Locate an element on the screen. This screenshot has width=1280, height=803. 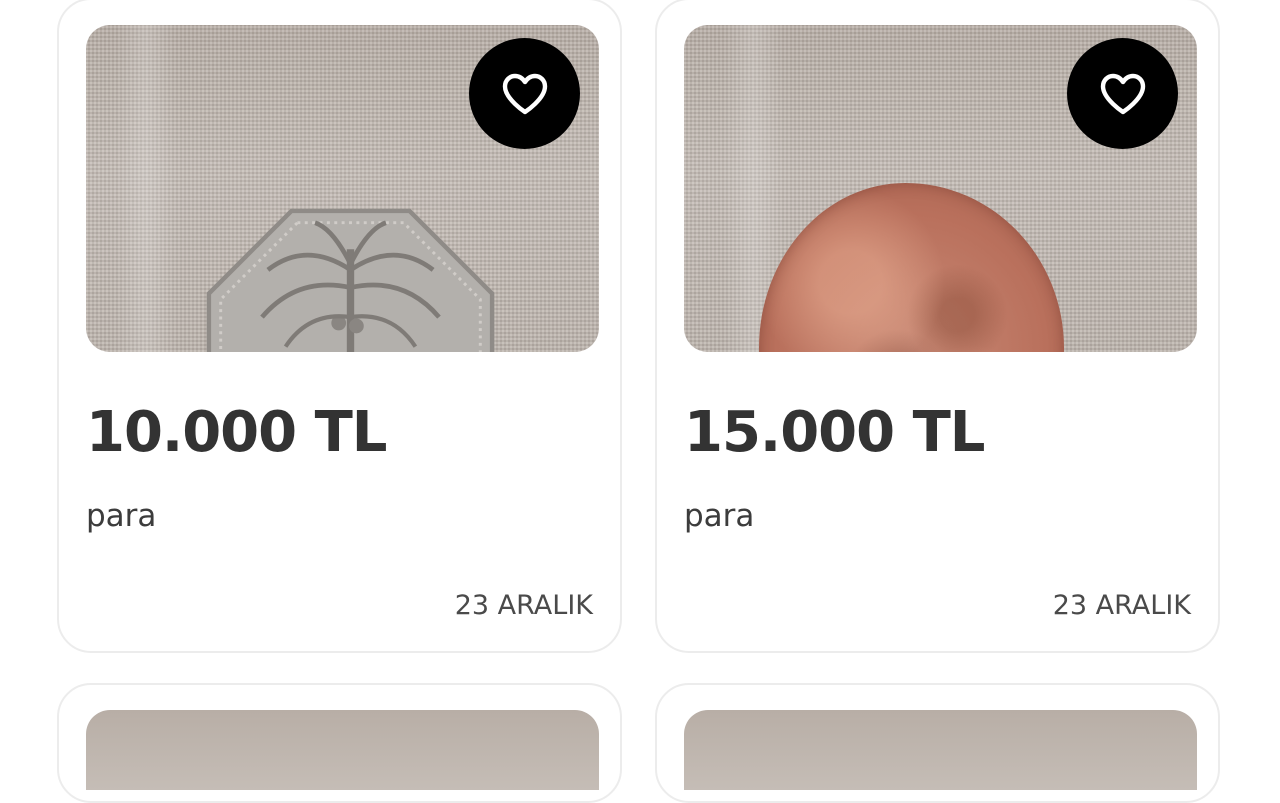
listing-price: 15.000 TL is located at coordinates (834, 432).